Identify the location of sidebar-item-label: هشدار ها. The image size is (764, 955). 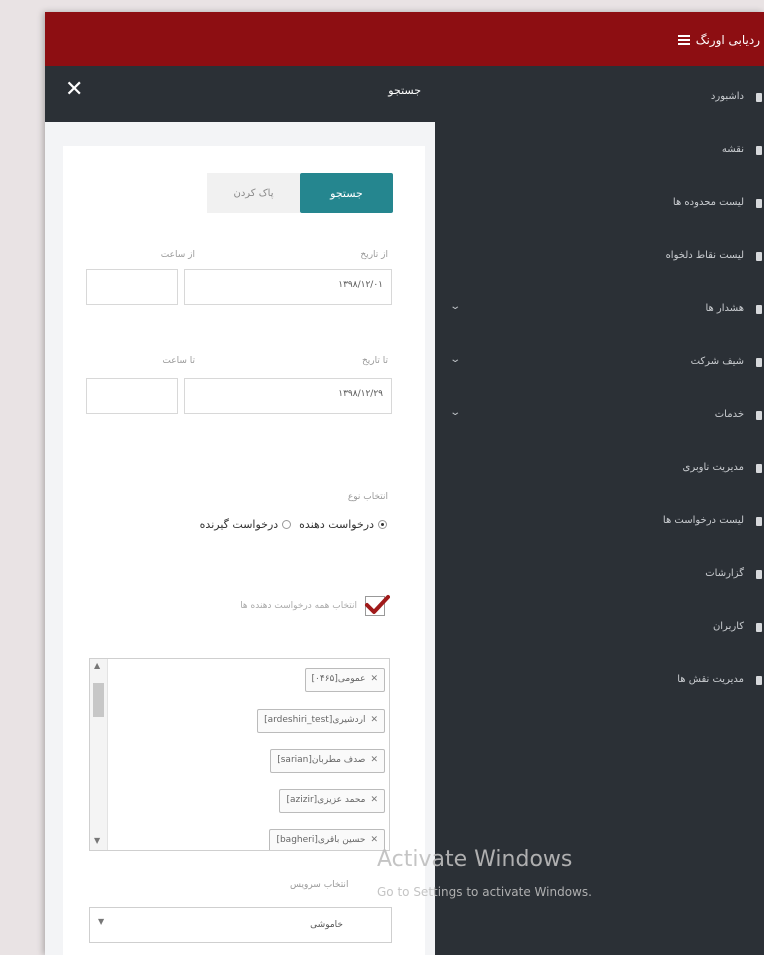
(724, 308).